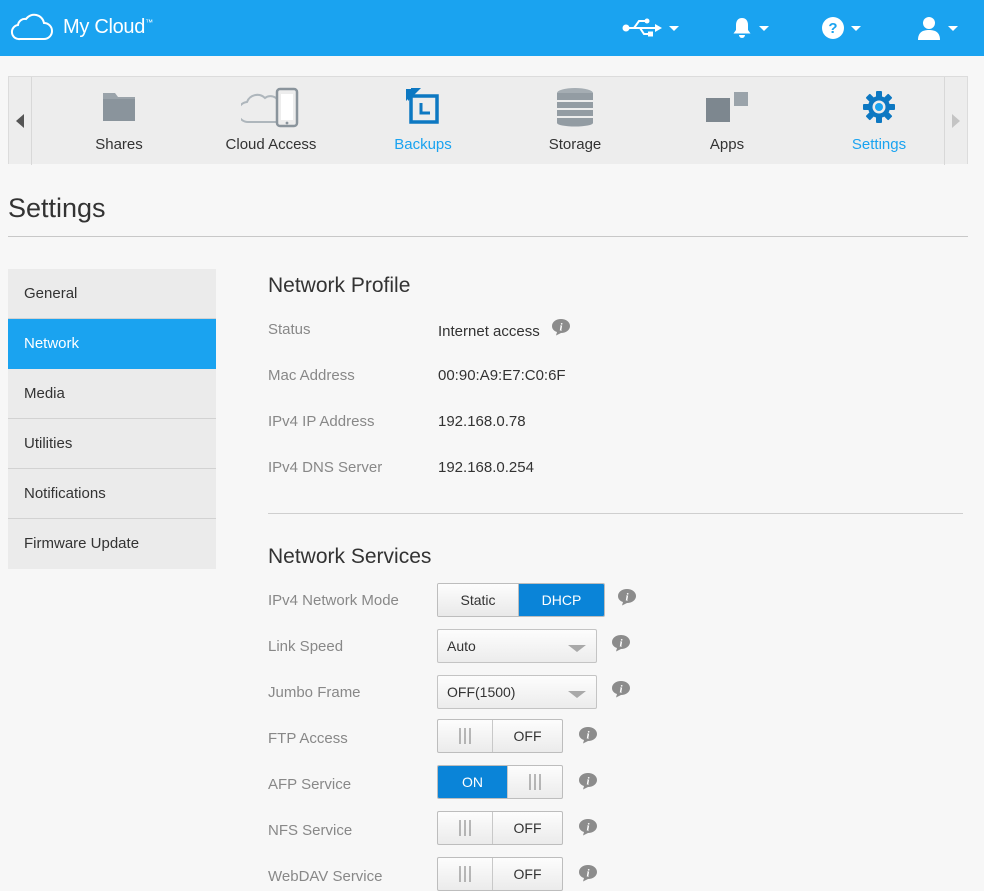 The height and width of the screenshot is (891, 984). What do you see at coordinates (492, 28) in the screenshot?
I see `top-bar: My Cloud™ ?` at bounding box center [492, 28].